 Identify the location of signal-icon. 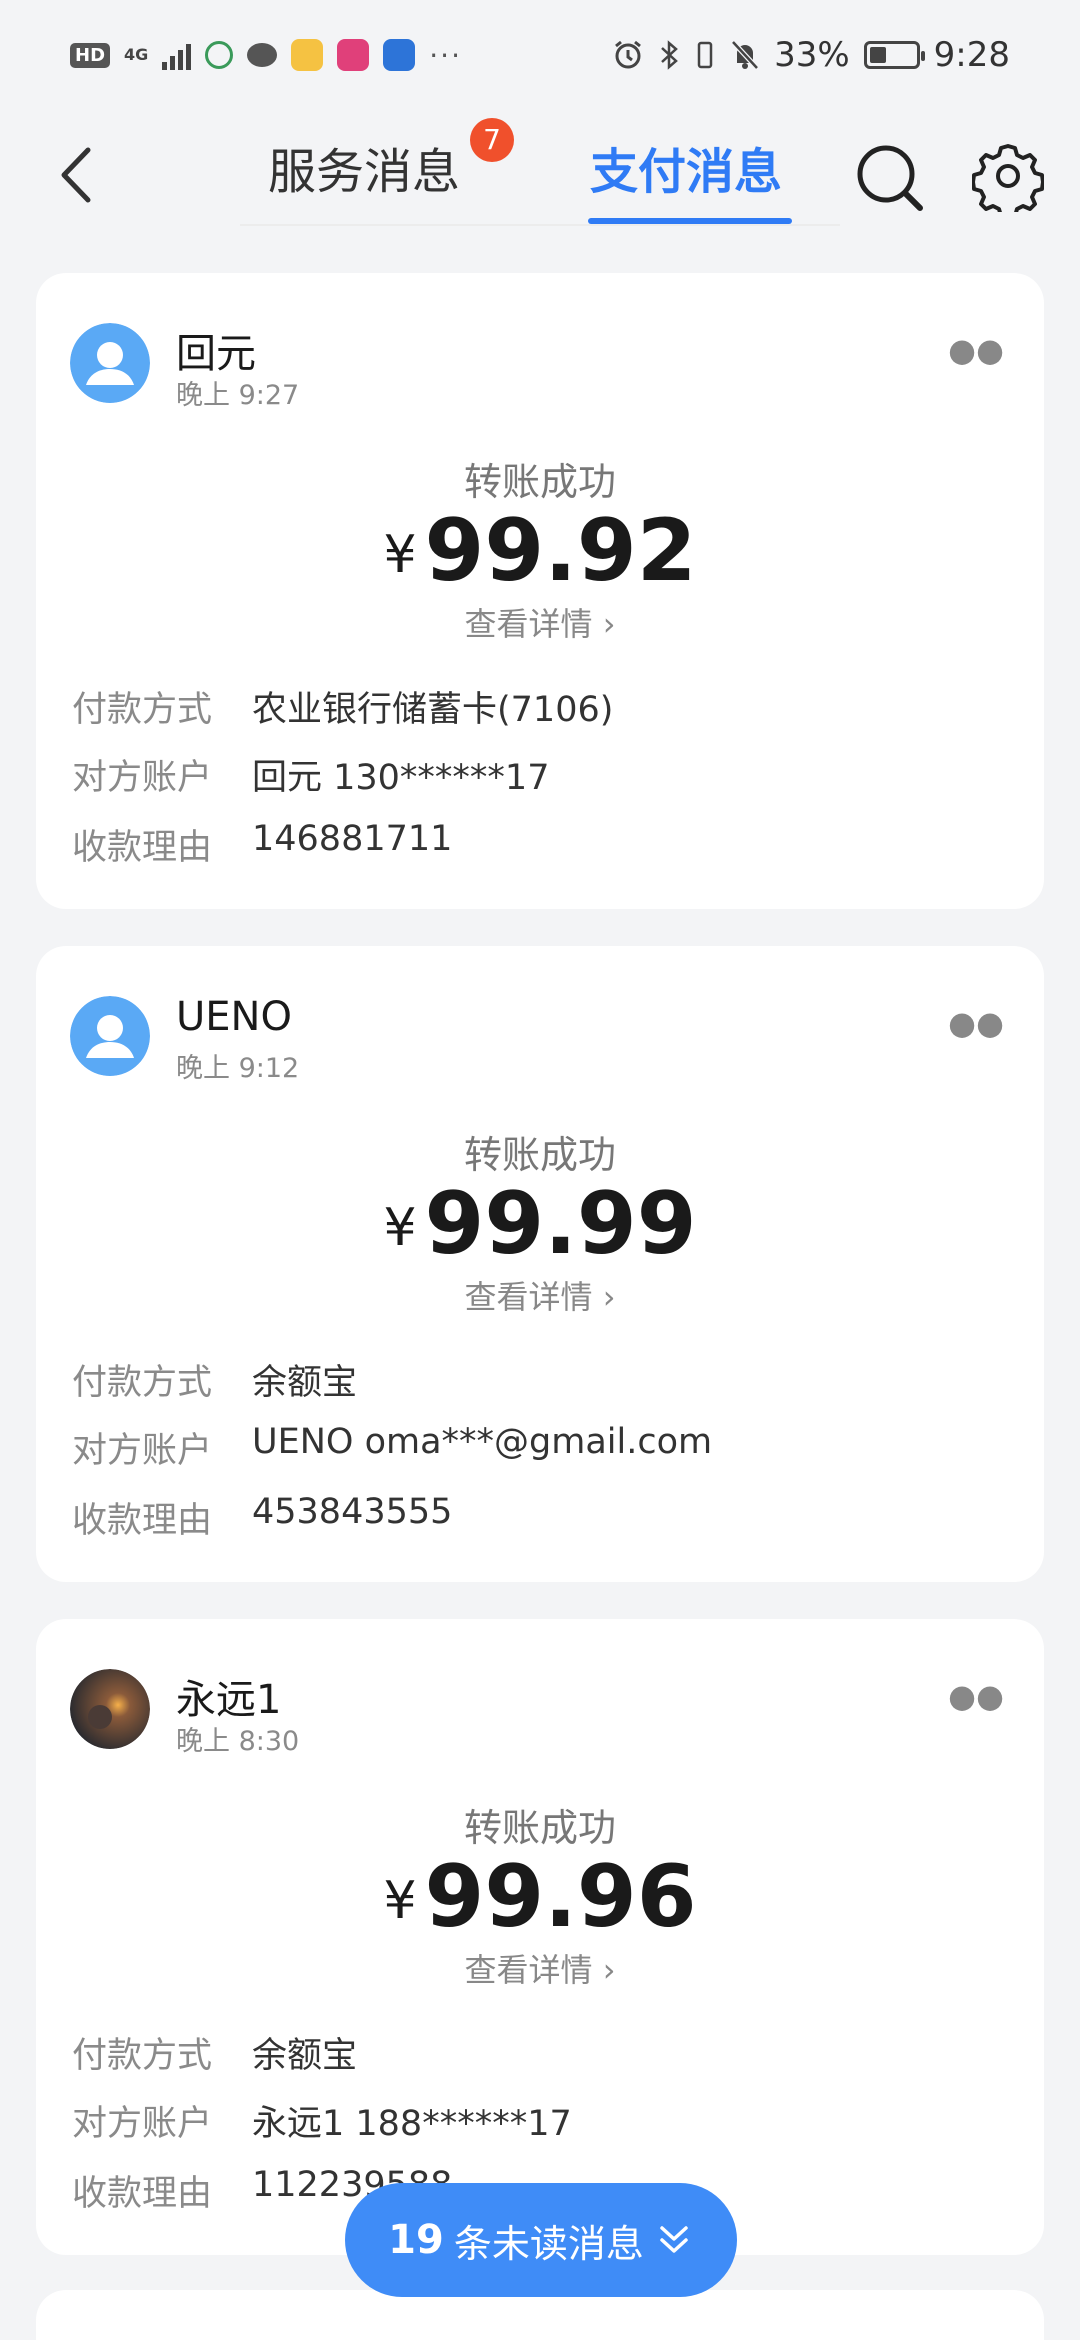
(177, 55).